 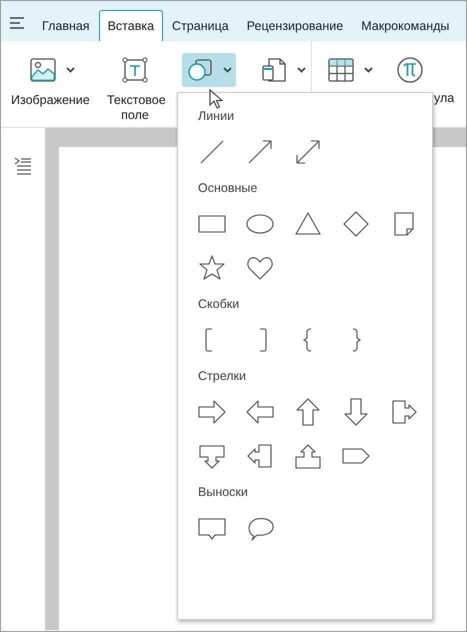 What do you see at coordinates (340, 70) in the screenshot?
I see `table-icon` at bounding box center [340, 70].